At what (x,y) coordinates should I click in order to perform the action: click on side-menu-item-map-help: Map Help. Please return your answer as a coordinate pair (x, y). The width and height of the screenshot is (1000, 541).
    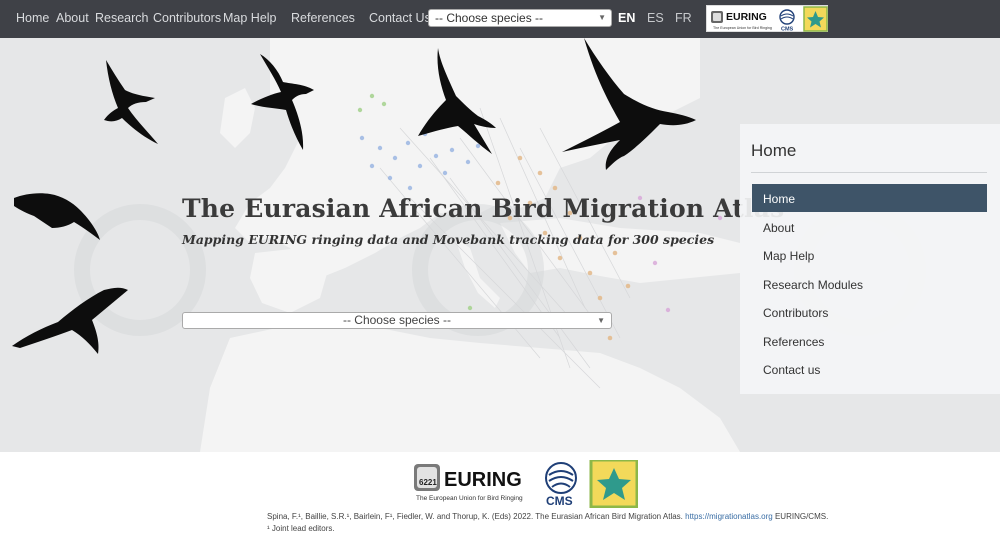
    Looking at the image, I should click on (869, 255).